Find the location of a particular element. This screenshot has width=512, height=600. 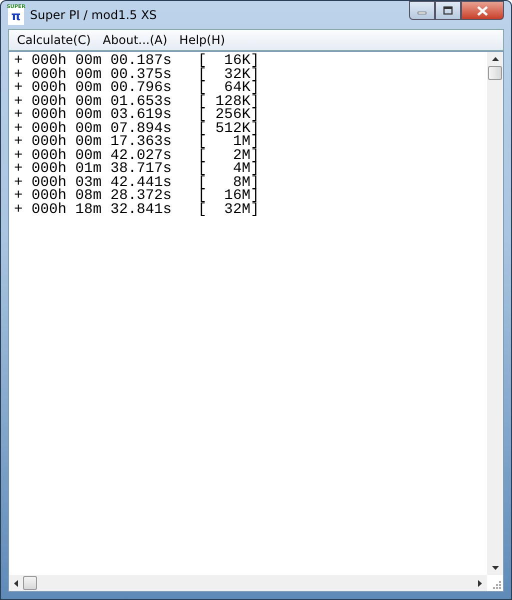

close-icon is located at coordinates (482, 11).